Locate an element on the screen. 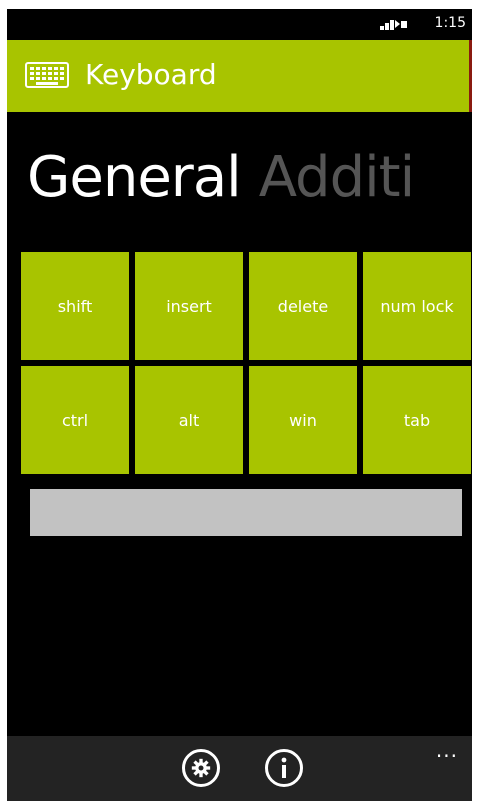 The height and width of the screenshot is (805, 482). num-lock-key: num lock is located at coordinates (417, 306).